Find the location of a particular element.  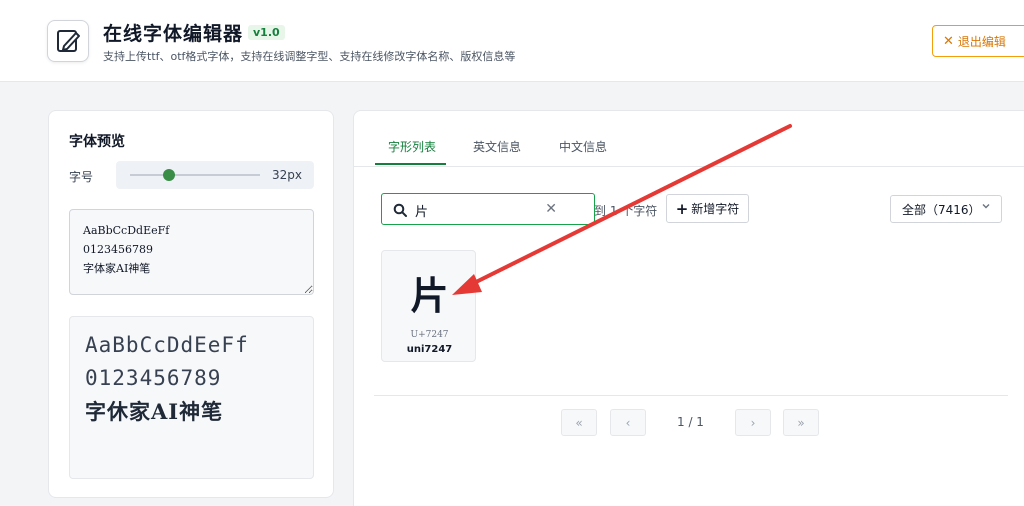

last-page-button: » is located at coordinates (801, 422).